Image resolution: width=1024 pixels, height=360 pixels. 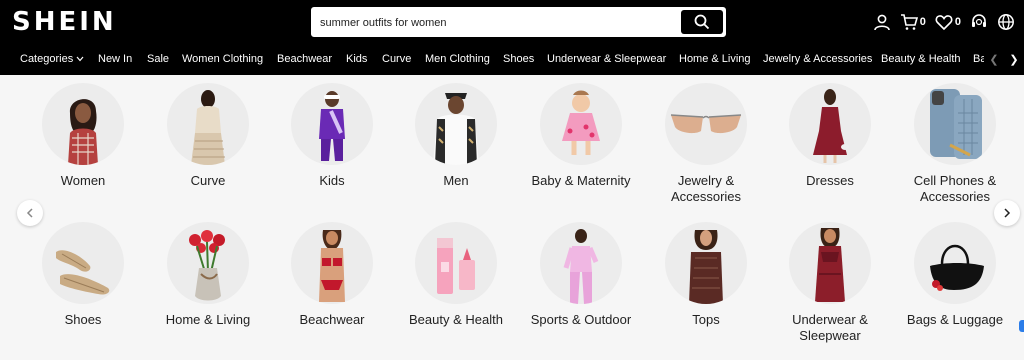 What do you see at coordinates (456, 263) in the screenshot?
I see `cosmetics-photo-icon` at bounding box center [456, 263].